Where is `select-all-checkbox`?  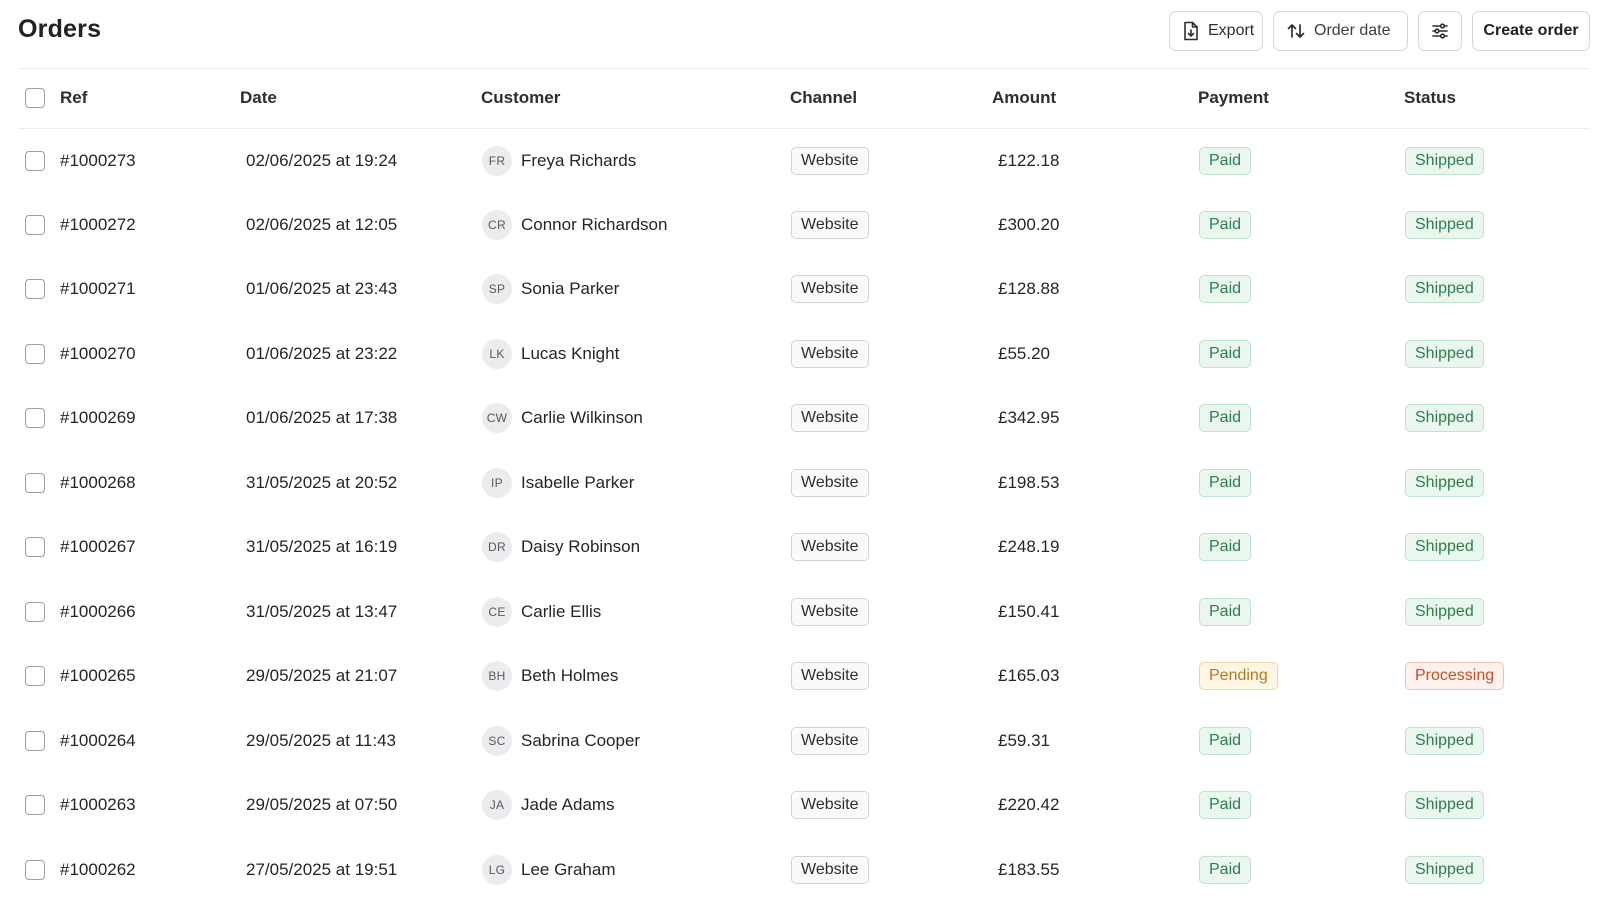
select-all-checkbox is located at coordinates (35, 98).